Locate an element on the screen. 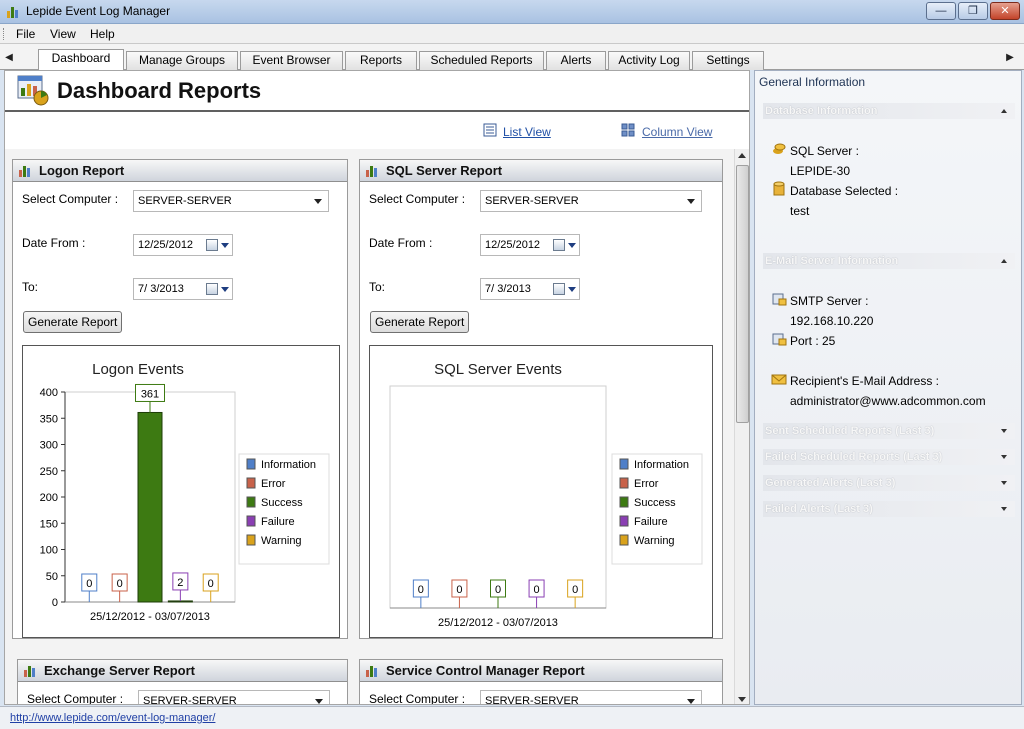 Image resolution: width=1024 pixels, height=729 pixels. sql-generate-report-button: Generate Report is located at coordinates (420, 322).